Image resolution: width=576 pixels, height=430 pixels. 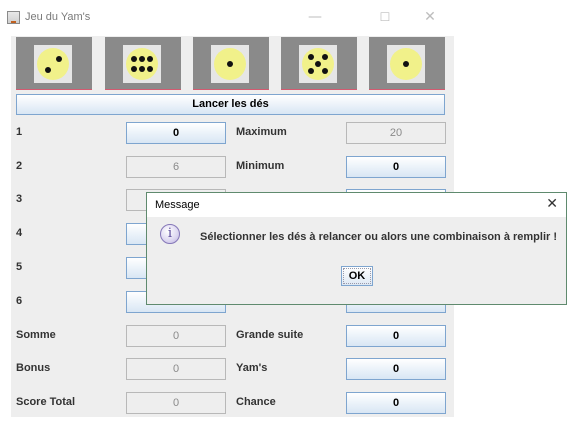 I want to click on combo-label: Yam's, so click(x=252, y=368).